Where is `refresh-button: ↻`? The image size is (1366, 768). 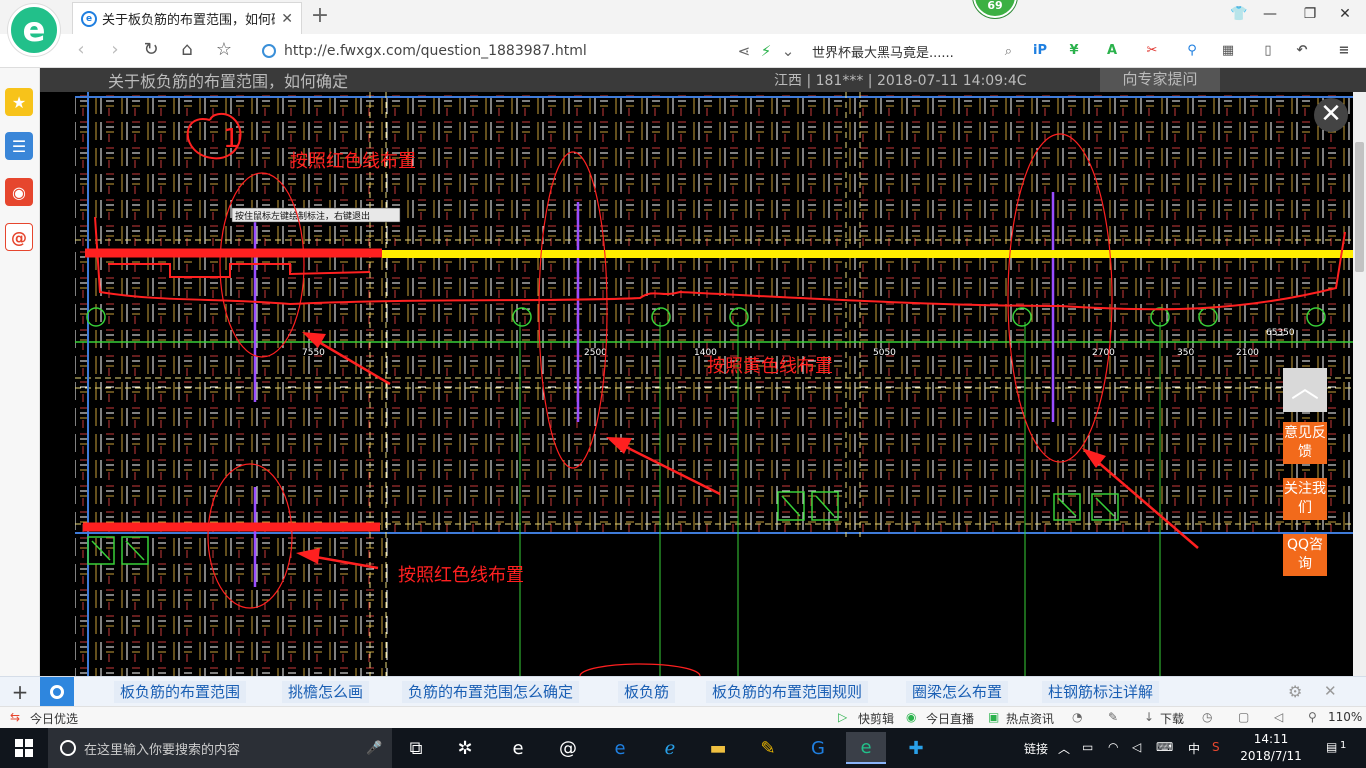 refresh-button: ↻ is located at coordinates (151, 49).